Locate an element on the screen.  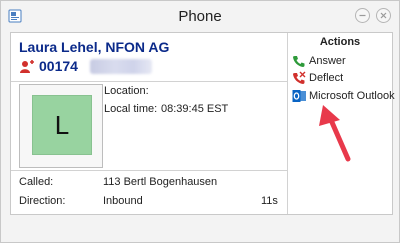
location-label: Location: is located at coordinates (126, 91).